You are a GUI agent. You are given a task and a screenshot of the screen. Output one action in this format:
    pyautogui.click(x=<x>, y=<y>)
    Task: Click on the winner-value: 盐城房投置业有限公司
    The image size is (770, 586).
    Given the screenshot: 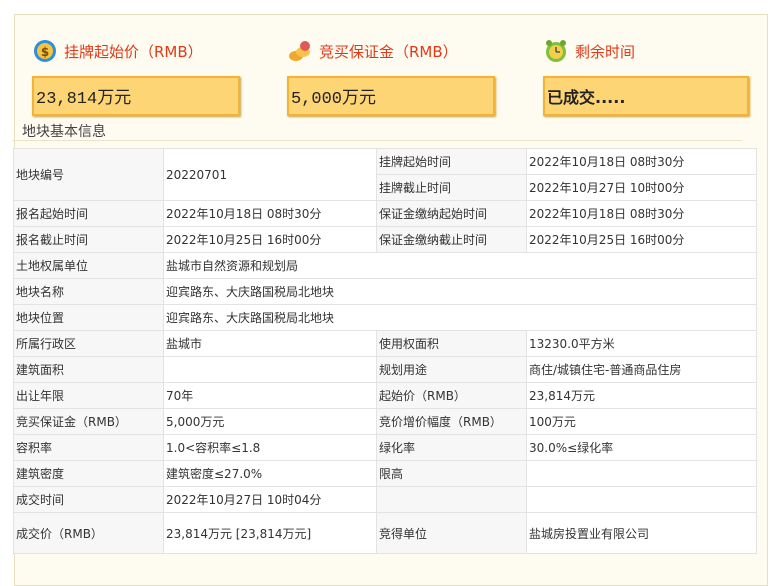 What is the action you would take?
    pyautogui.click(x=641, y=533)
    